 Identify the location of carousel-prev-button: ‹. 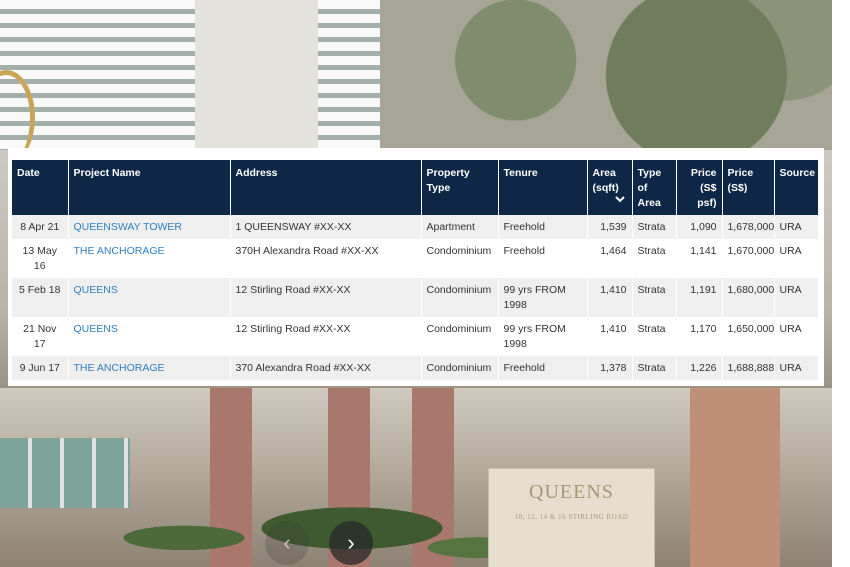
(287, 543).